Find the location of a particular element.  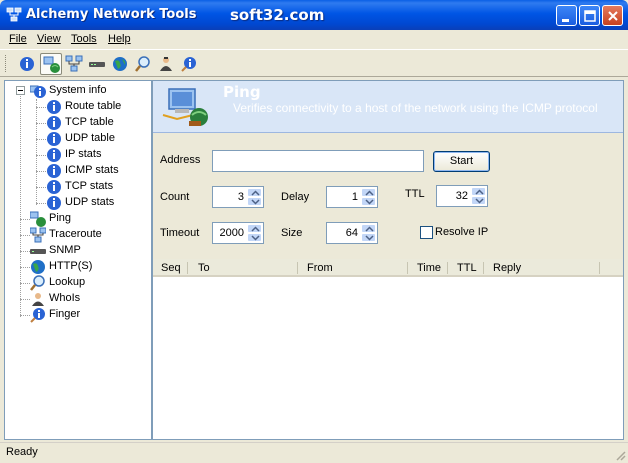

delay-up-button is located at coordinates (368, 192).